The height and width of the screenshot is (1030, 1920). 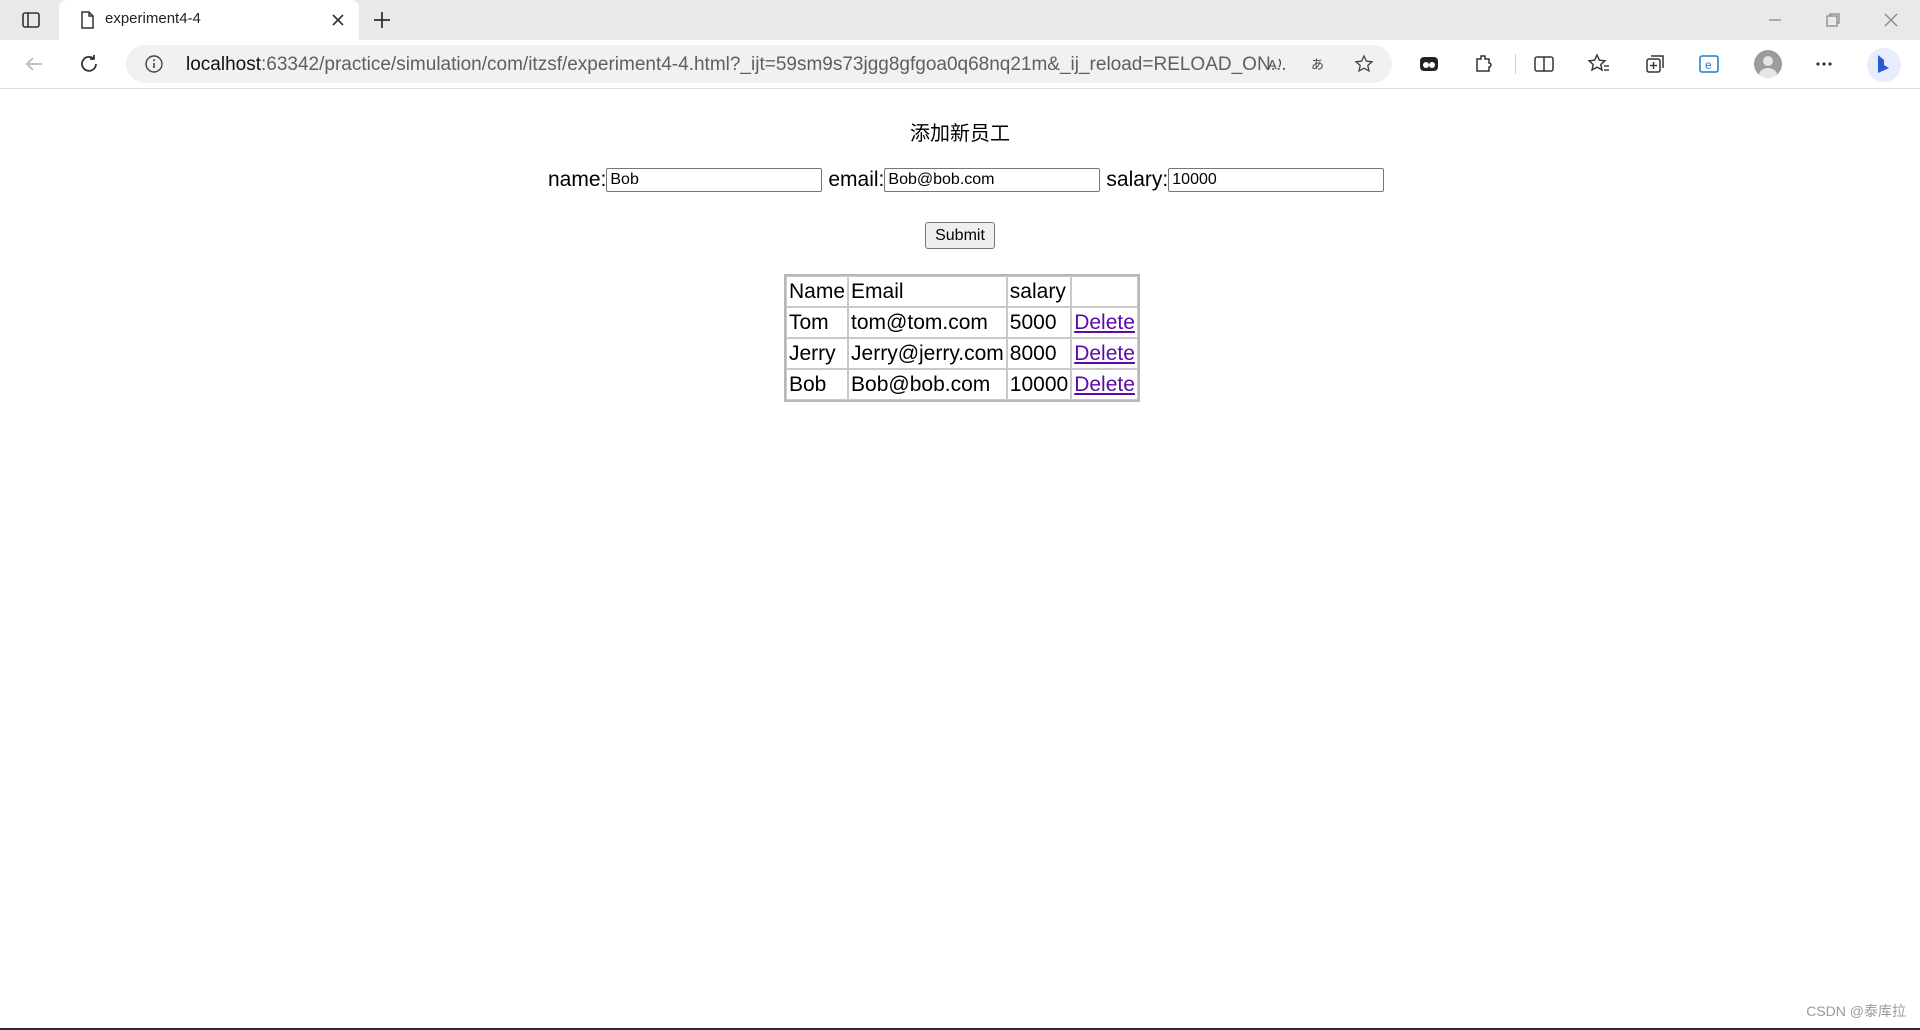 I want to click on edge-bar-icon: e, so click(x=1709, y=64).